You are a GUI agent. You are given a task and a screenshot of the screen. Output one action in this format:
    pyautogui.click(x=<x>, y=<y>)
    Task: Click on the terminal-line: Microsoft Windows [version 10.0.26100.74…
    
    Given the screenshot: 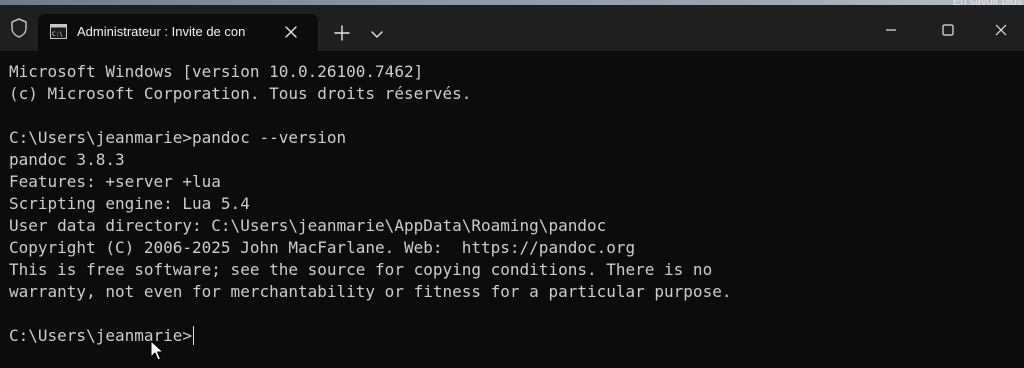 What is the action you would take?
    pyautogui.click(x=216, y=71)
    